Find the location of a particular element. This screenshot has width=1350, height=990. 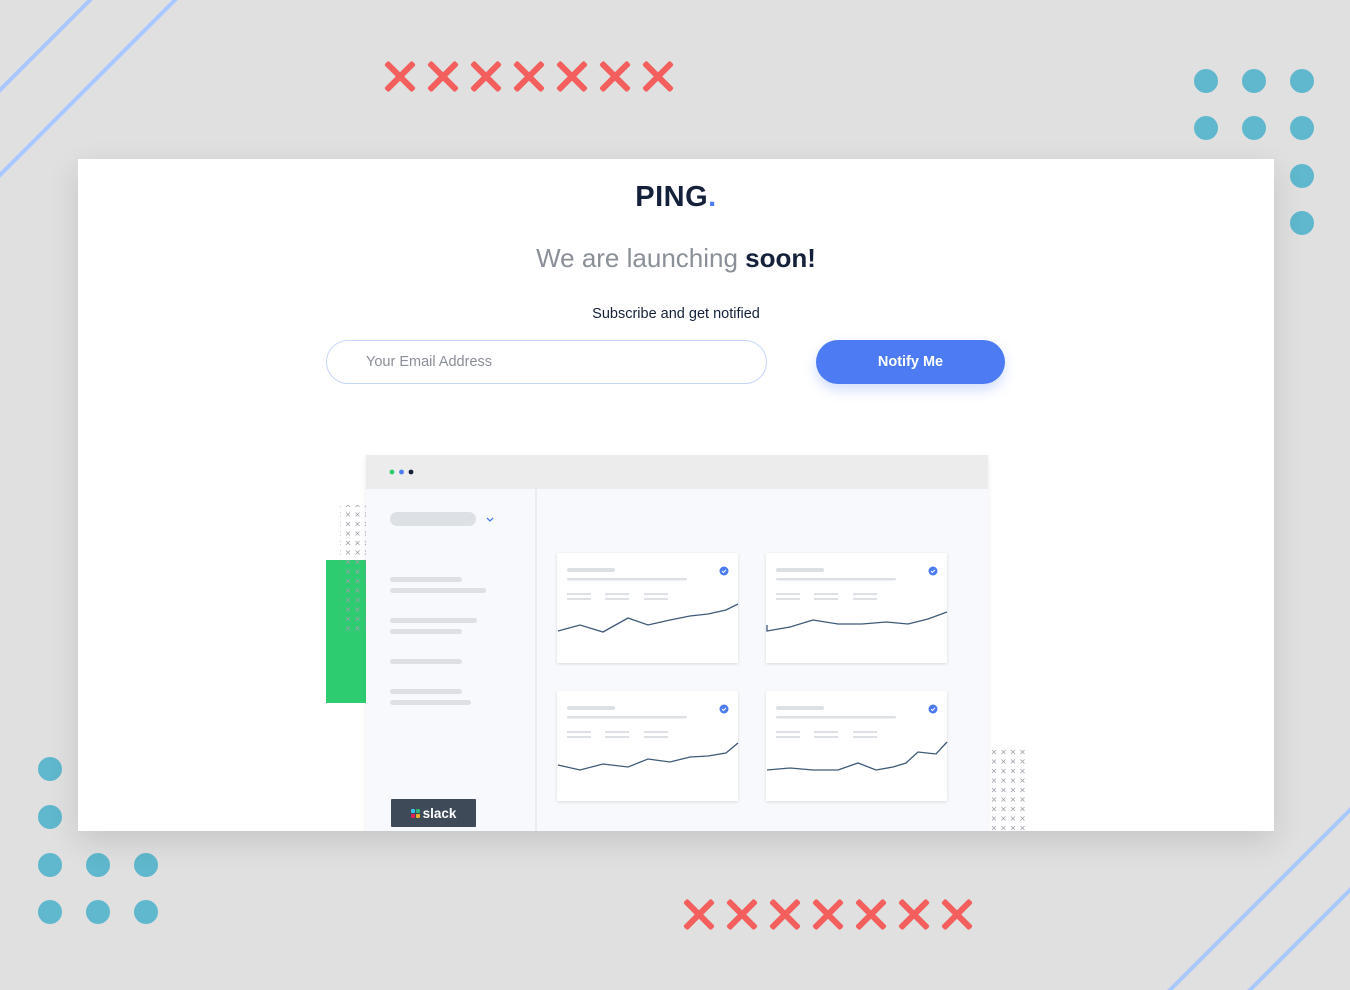

green-accent-block is located at coordinates (348, 631).